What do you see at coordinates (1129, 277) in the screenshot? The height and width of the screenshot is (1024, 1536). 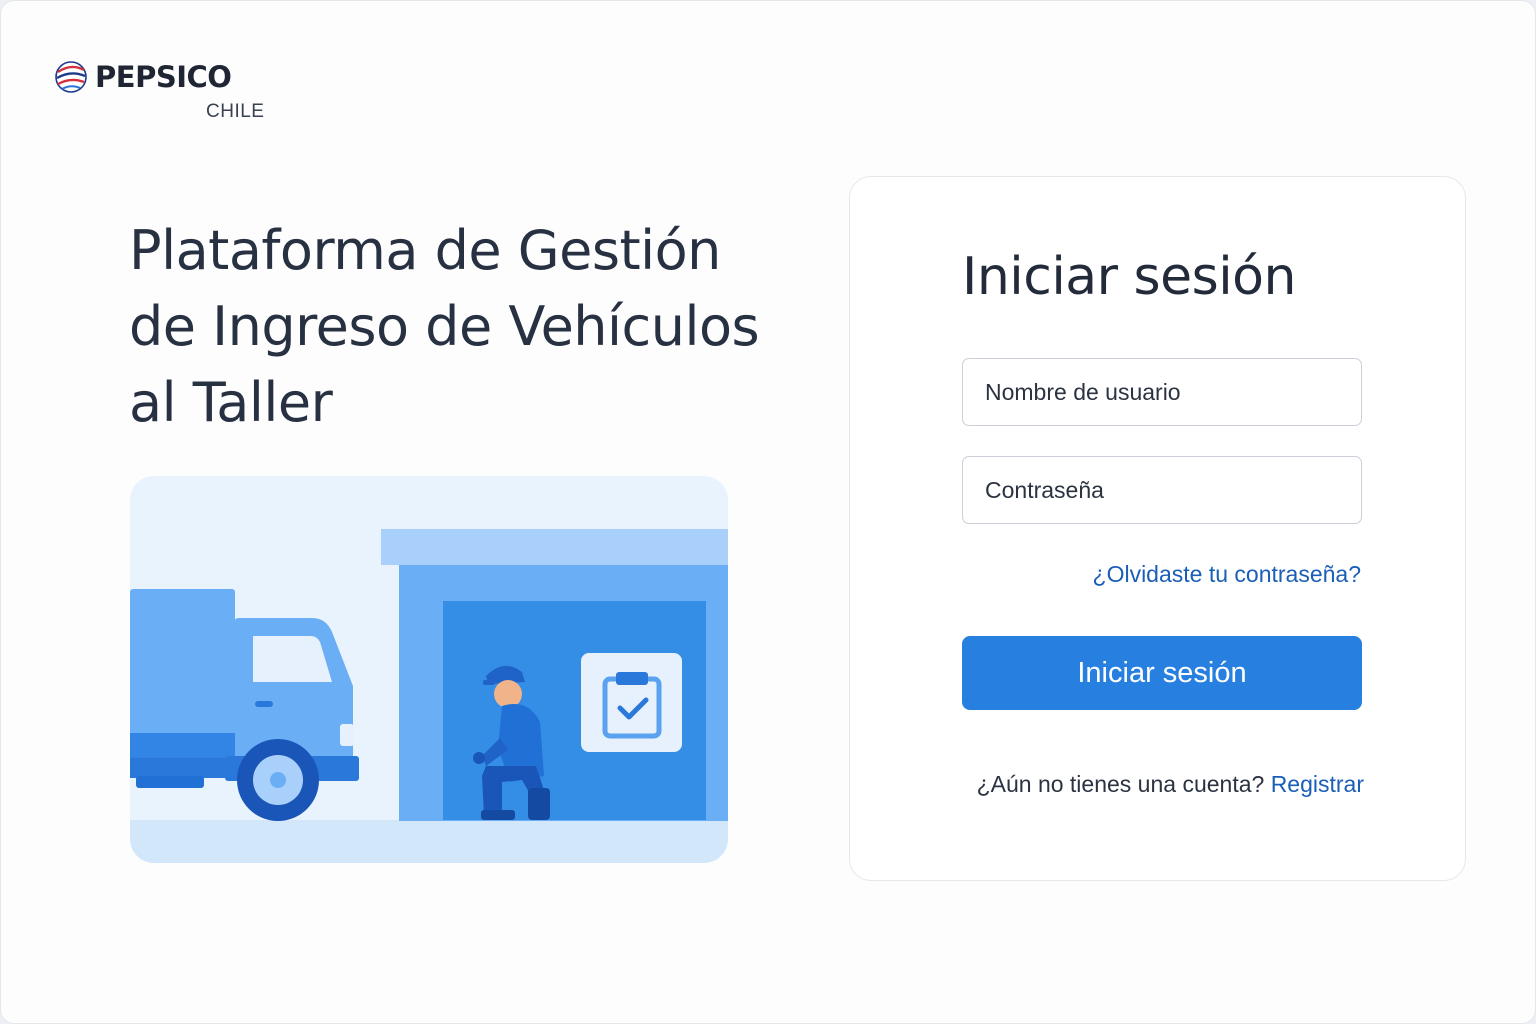 I see `login-title: Iniciar sesión` at bounding box center [1129, 277].